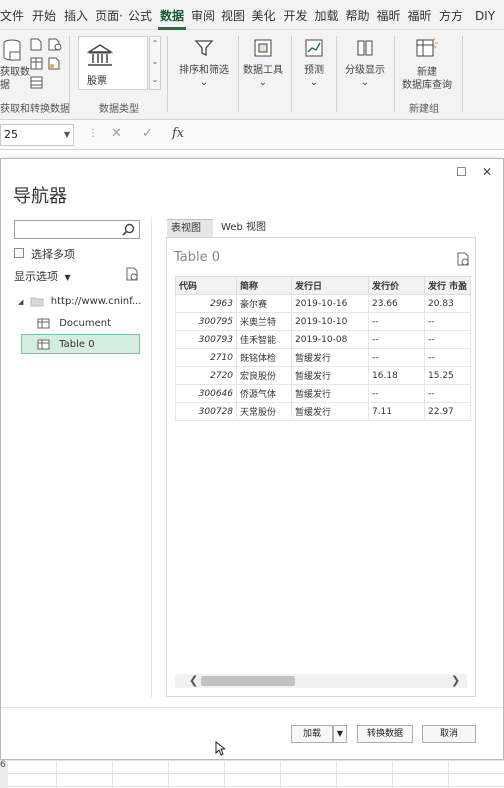 This screenshot has height=788, width=504. I want to click on column-header: 发行价, so click(396, 285).